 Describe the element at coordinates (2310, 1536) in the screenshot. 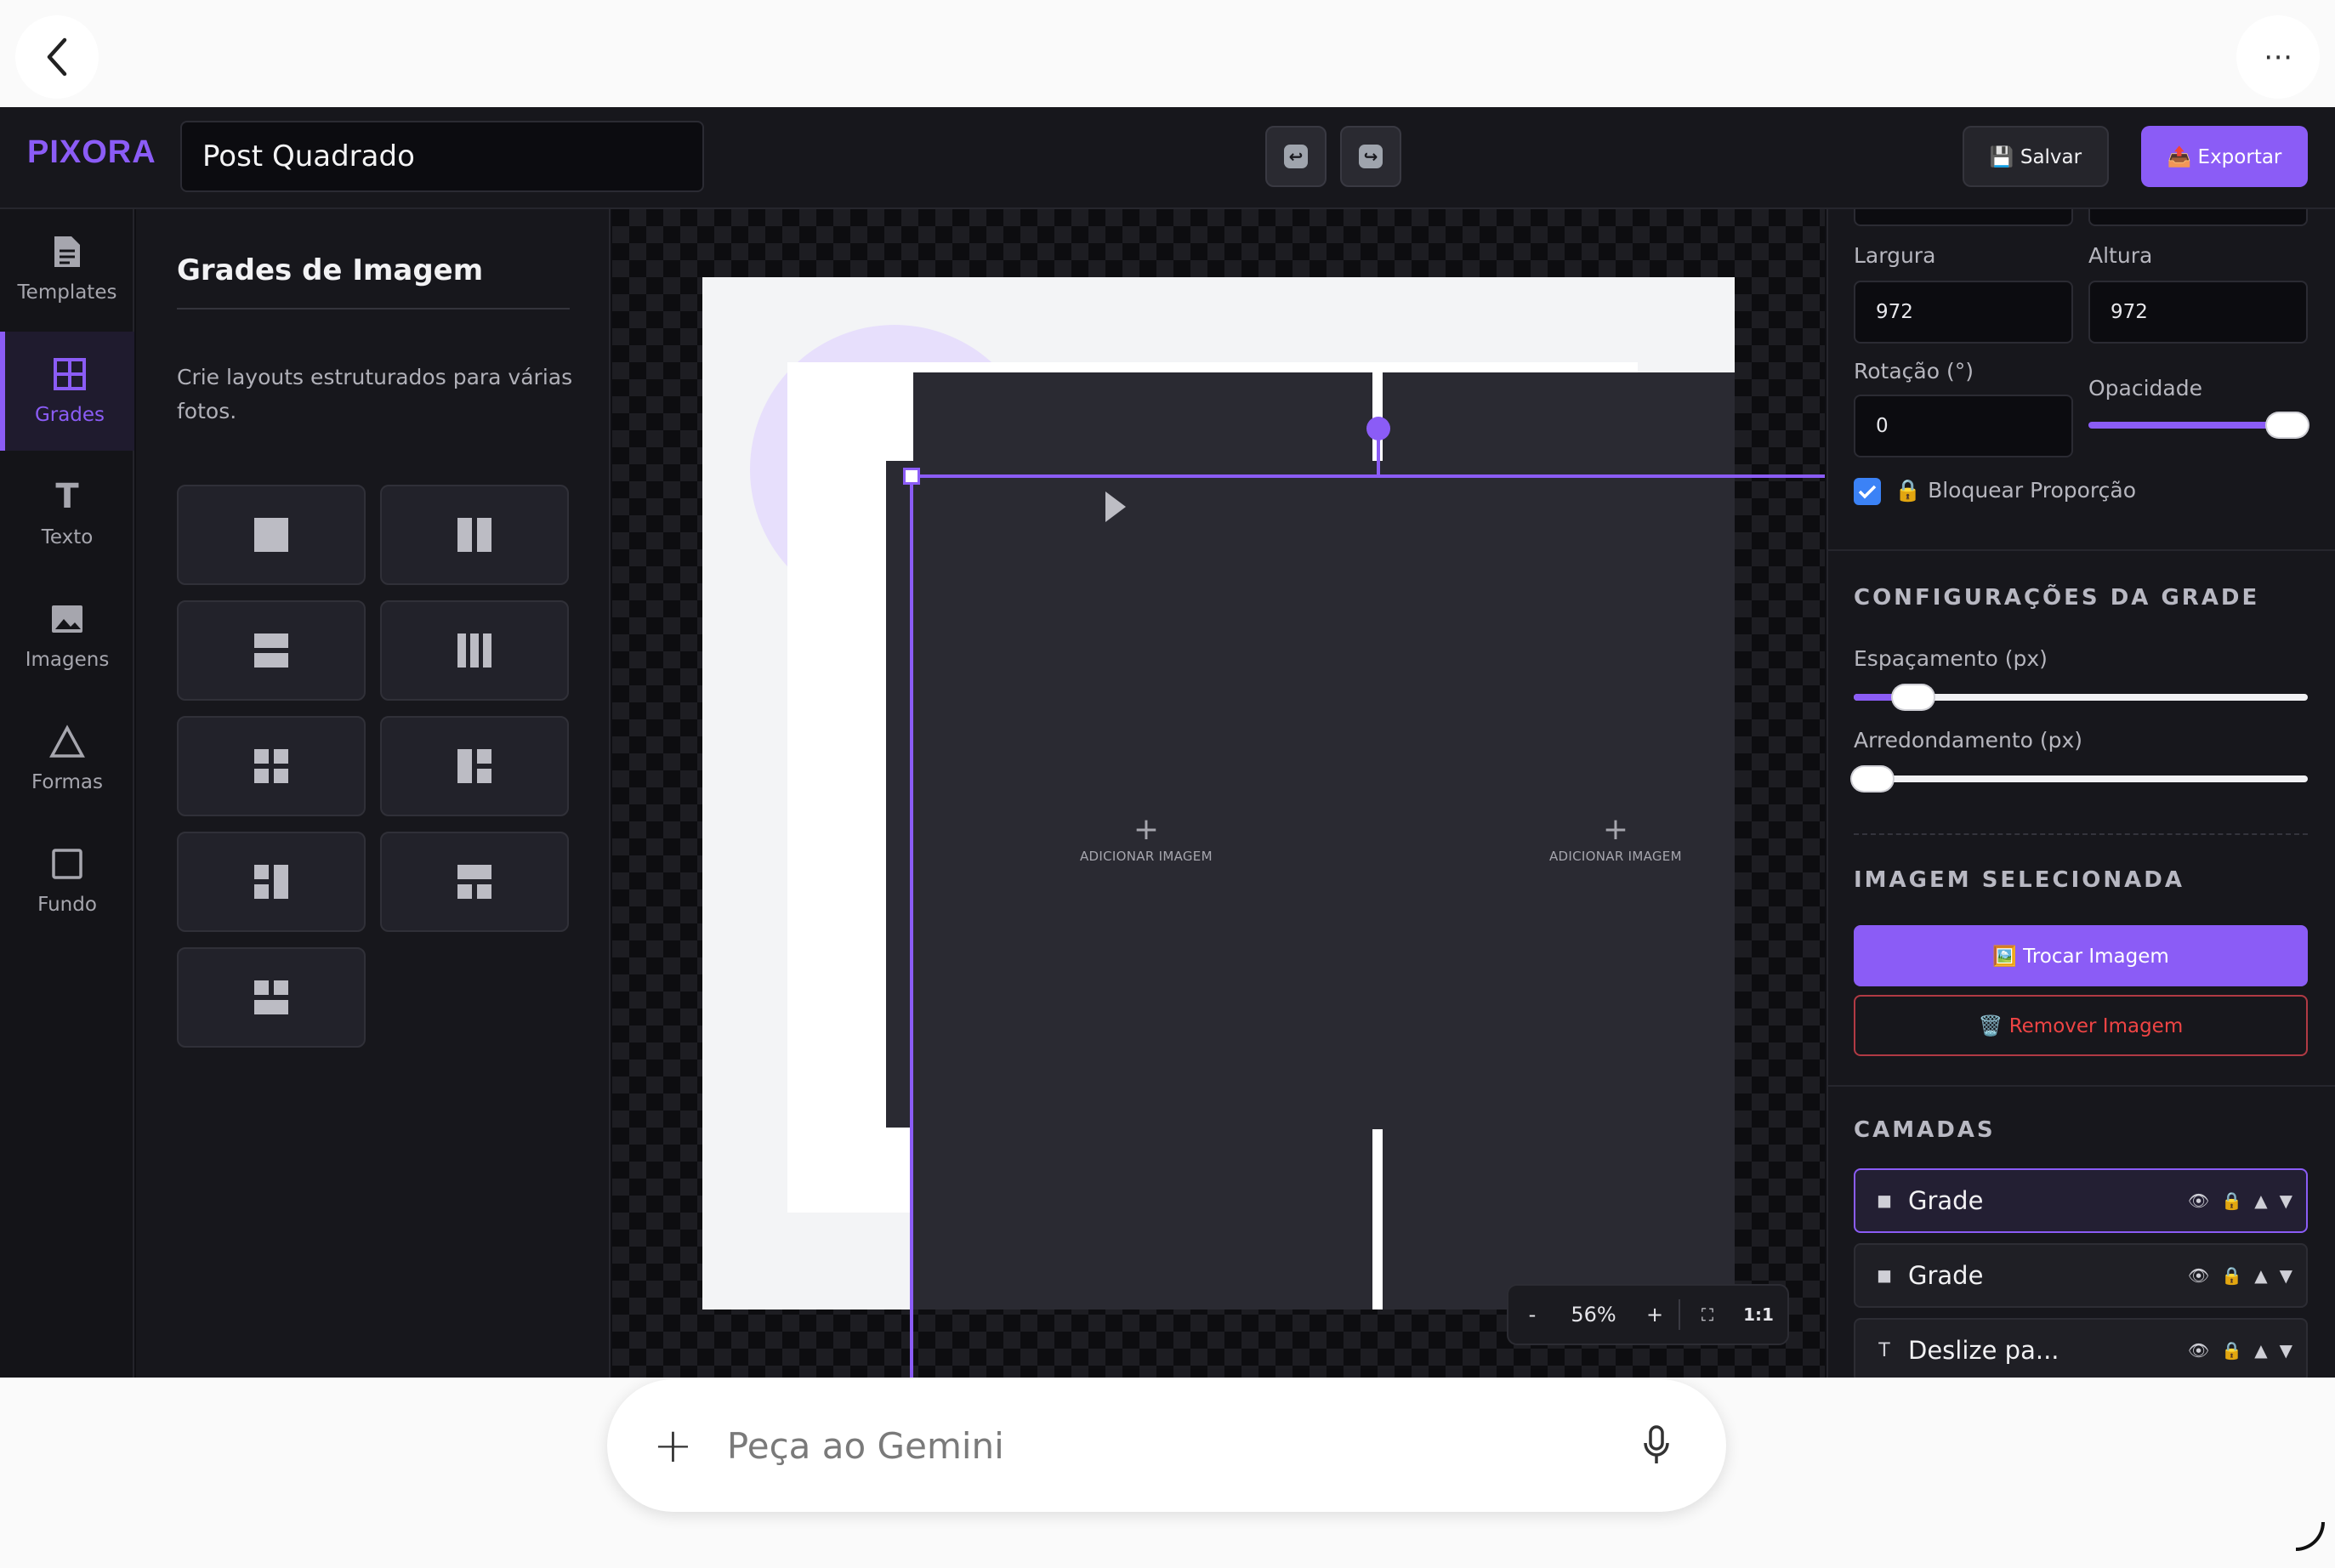

I see `resize-corner-icon` at that location.